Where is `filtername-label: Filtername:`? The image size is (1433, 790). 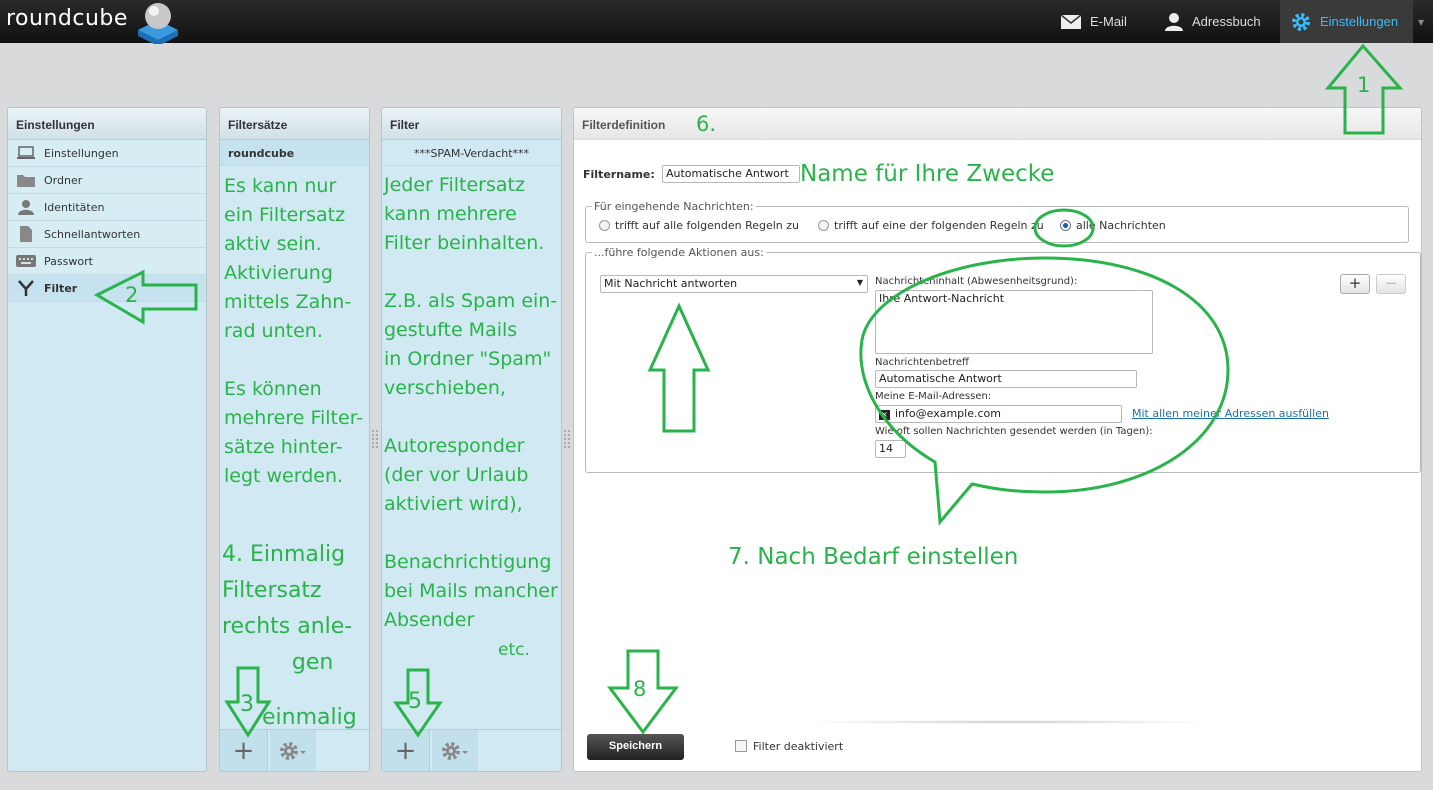
filtername-label: Filtername: is located at coordinates (619, 174).